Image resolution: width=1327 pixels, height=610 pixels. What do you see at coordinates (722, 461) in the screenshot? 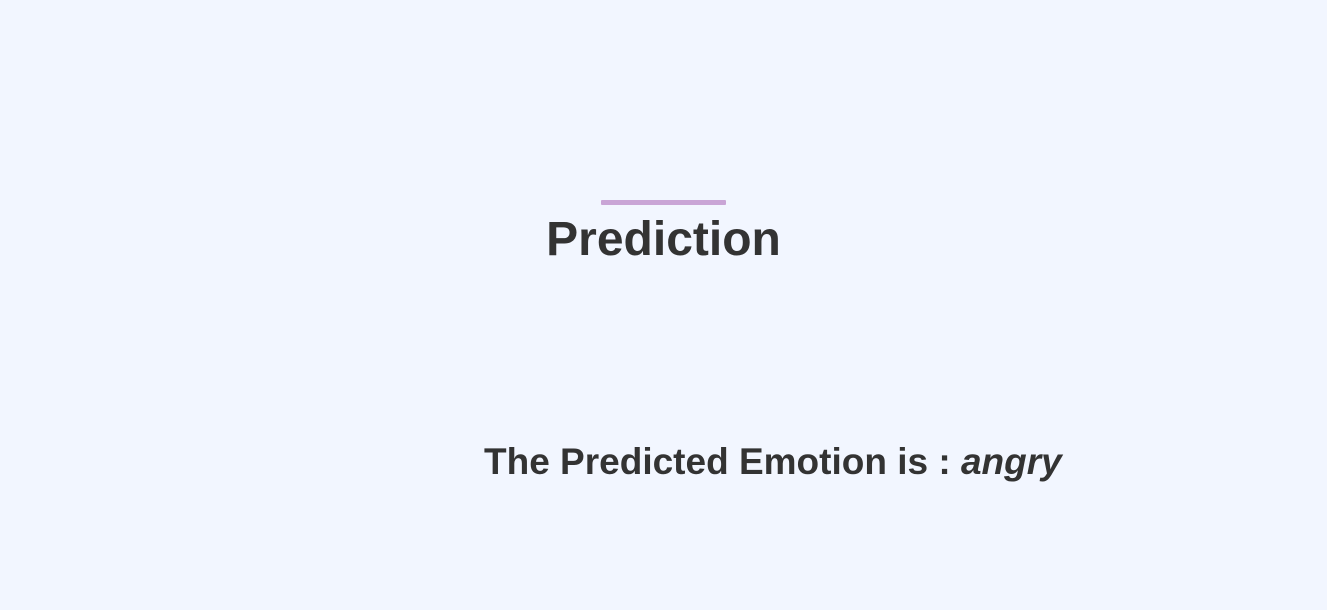
I see `prediction-label: The Predicted Emotion is :` at bounding box center [722, 461].